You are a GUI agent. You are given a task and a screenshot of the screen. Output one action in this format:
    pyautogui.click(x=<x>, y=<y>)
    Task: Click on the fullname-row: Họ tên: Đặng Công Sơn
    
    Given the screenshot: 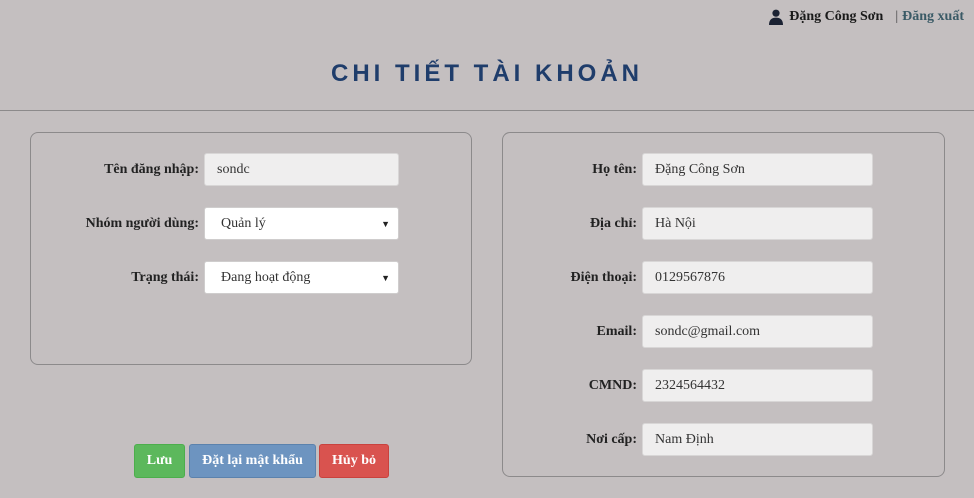 What is the action you would take?
    pyautogui.click(x=688, y=169)
    